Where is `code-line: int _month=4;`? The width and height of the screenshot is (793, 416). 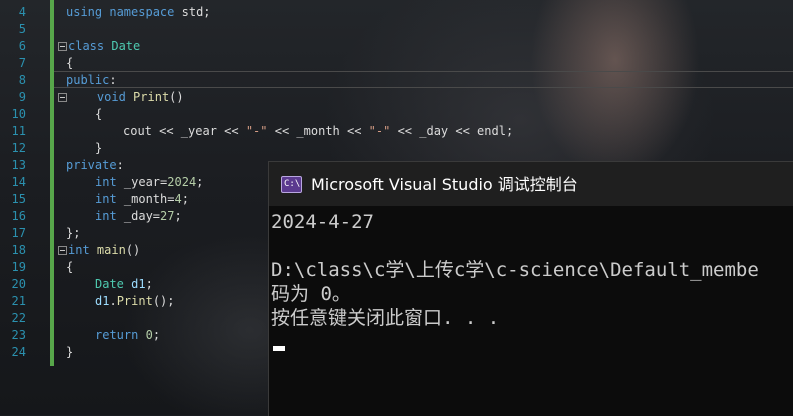
code-line: int _month=4; is located at coordinates (142, 199).